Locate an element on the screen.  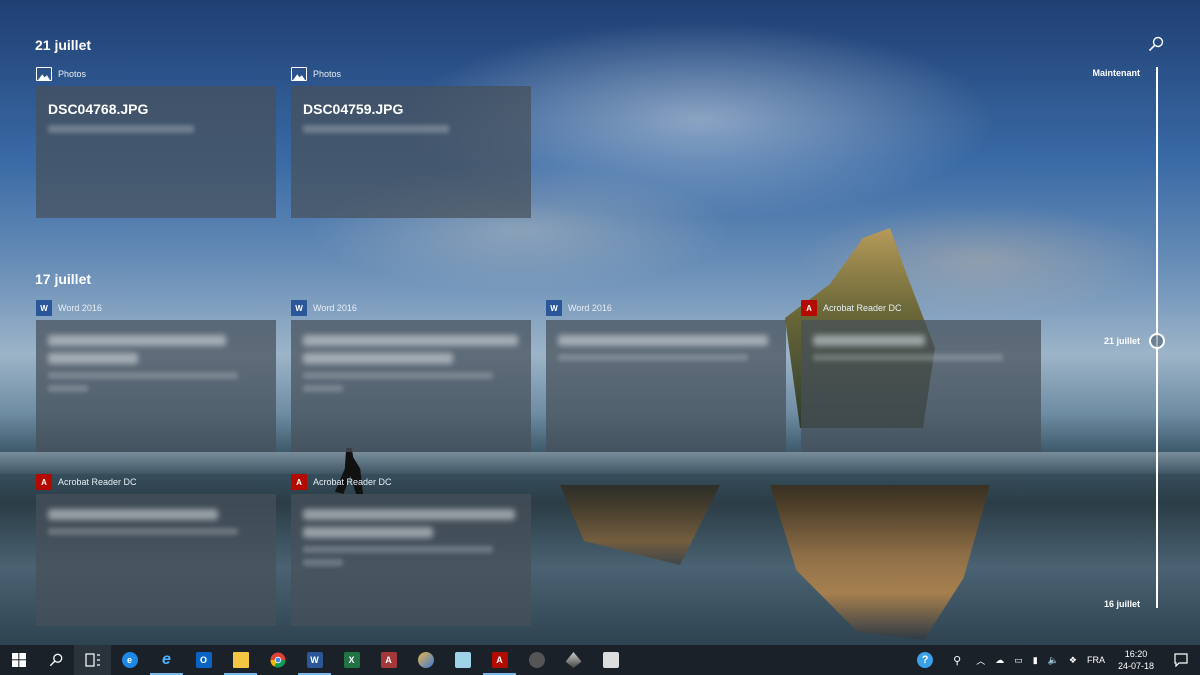
timeline-label-date: 21 juillet is located at coordinates (1090, 341).